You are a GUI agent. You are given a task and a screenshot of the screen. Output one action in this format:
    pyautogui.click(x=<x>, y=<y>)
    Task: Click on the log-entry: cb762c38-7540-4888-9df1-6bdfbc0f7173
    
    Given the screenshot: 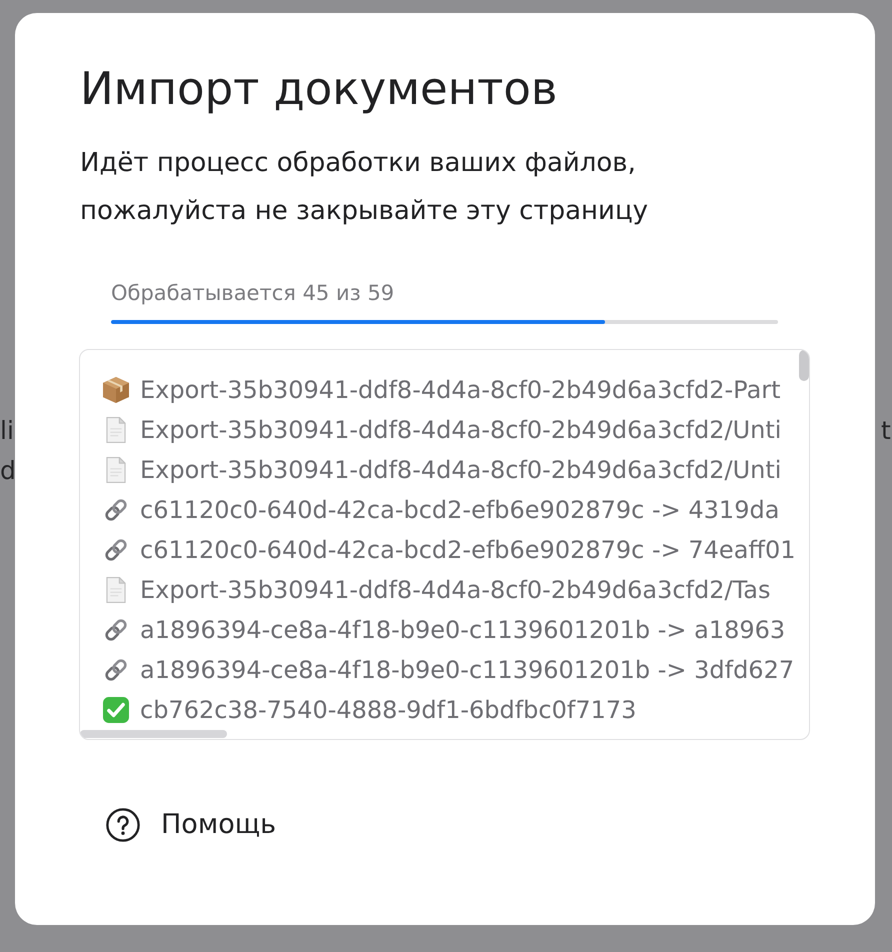 What is the action you would take?
    pyautogui.click(x=388, y=710)
    